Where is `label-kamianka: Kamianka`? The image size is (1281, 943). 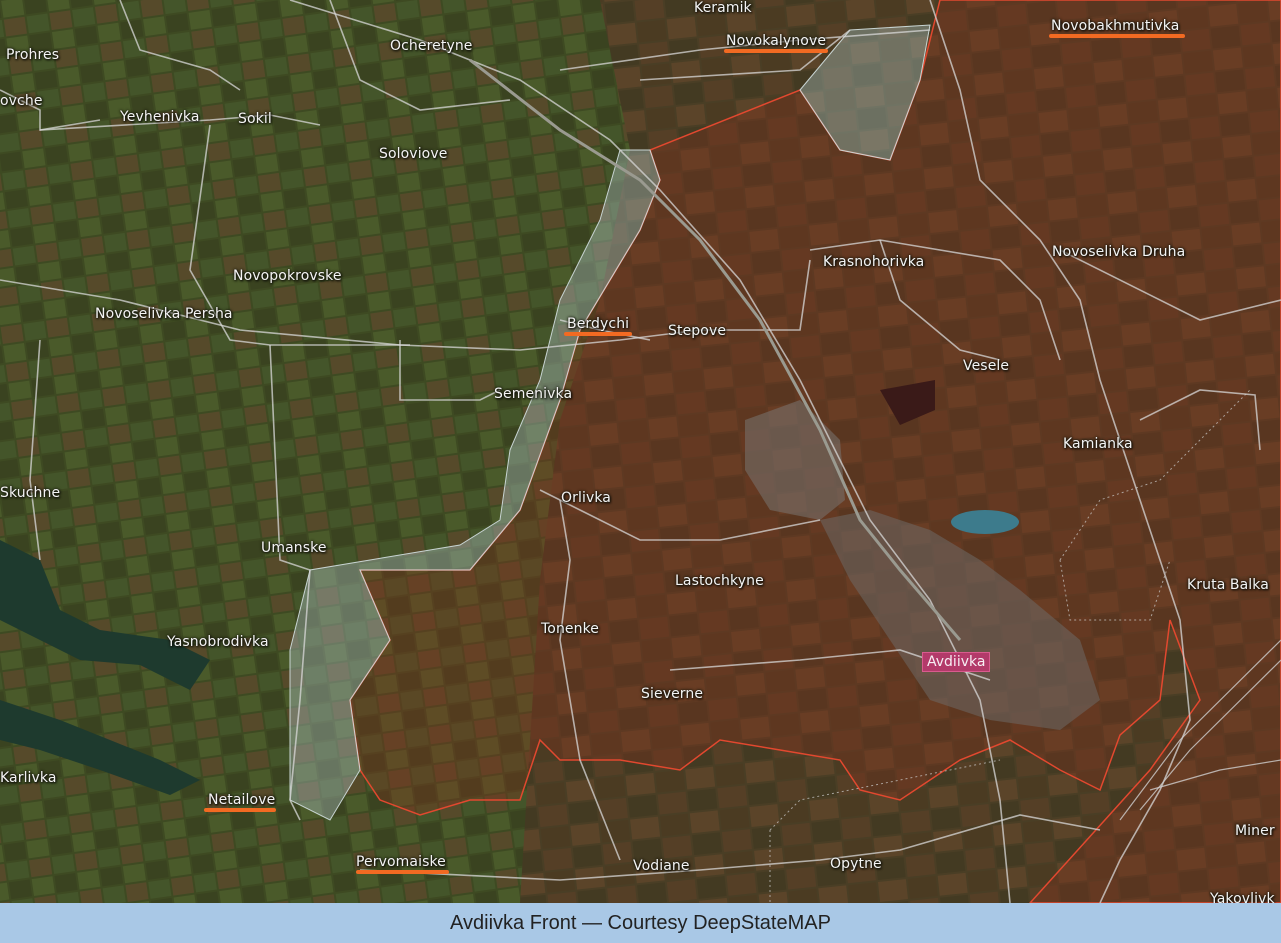
label-kamianka: Kamianka is located at coordinates (1098, 444).